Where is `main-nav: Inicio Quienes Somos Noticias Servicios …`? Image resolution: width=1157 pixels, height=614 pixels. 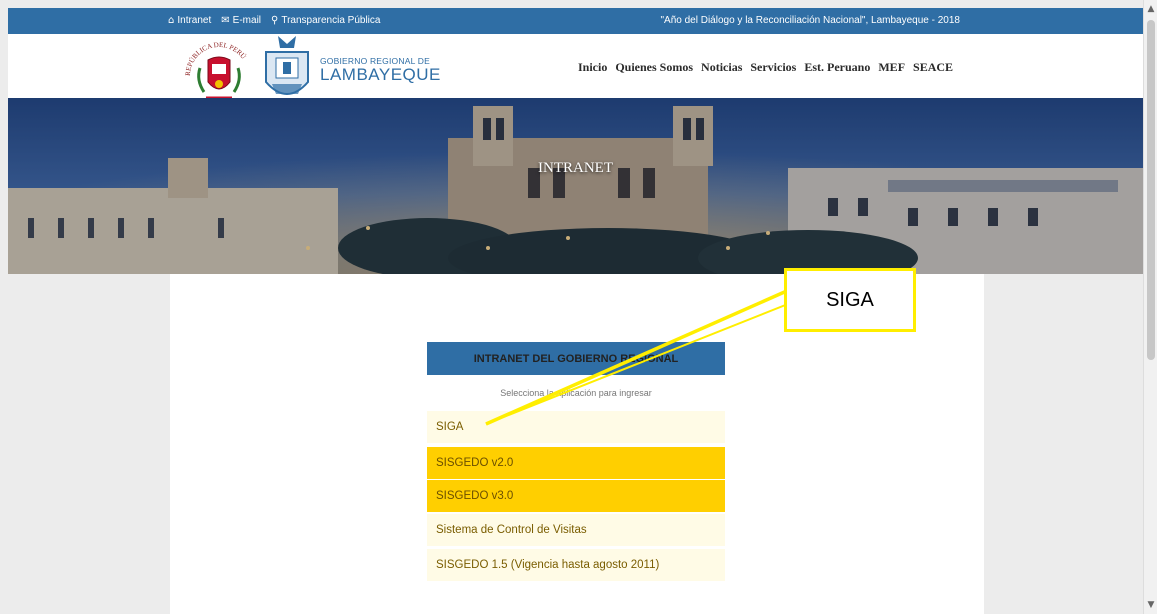 main-nav: Inicio Quienes Somos Noticias Servicios … is located at coordinates (765, 67).